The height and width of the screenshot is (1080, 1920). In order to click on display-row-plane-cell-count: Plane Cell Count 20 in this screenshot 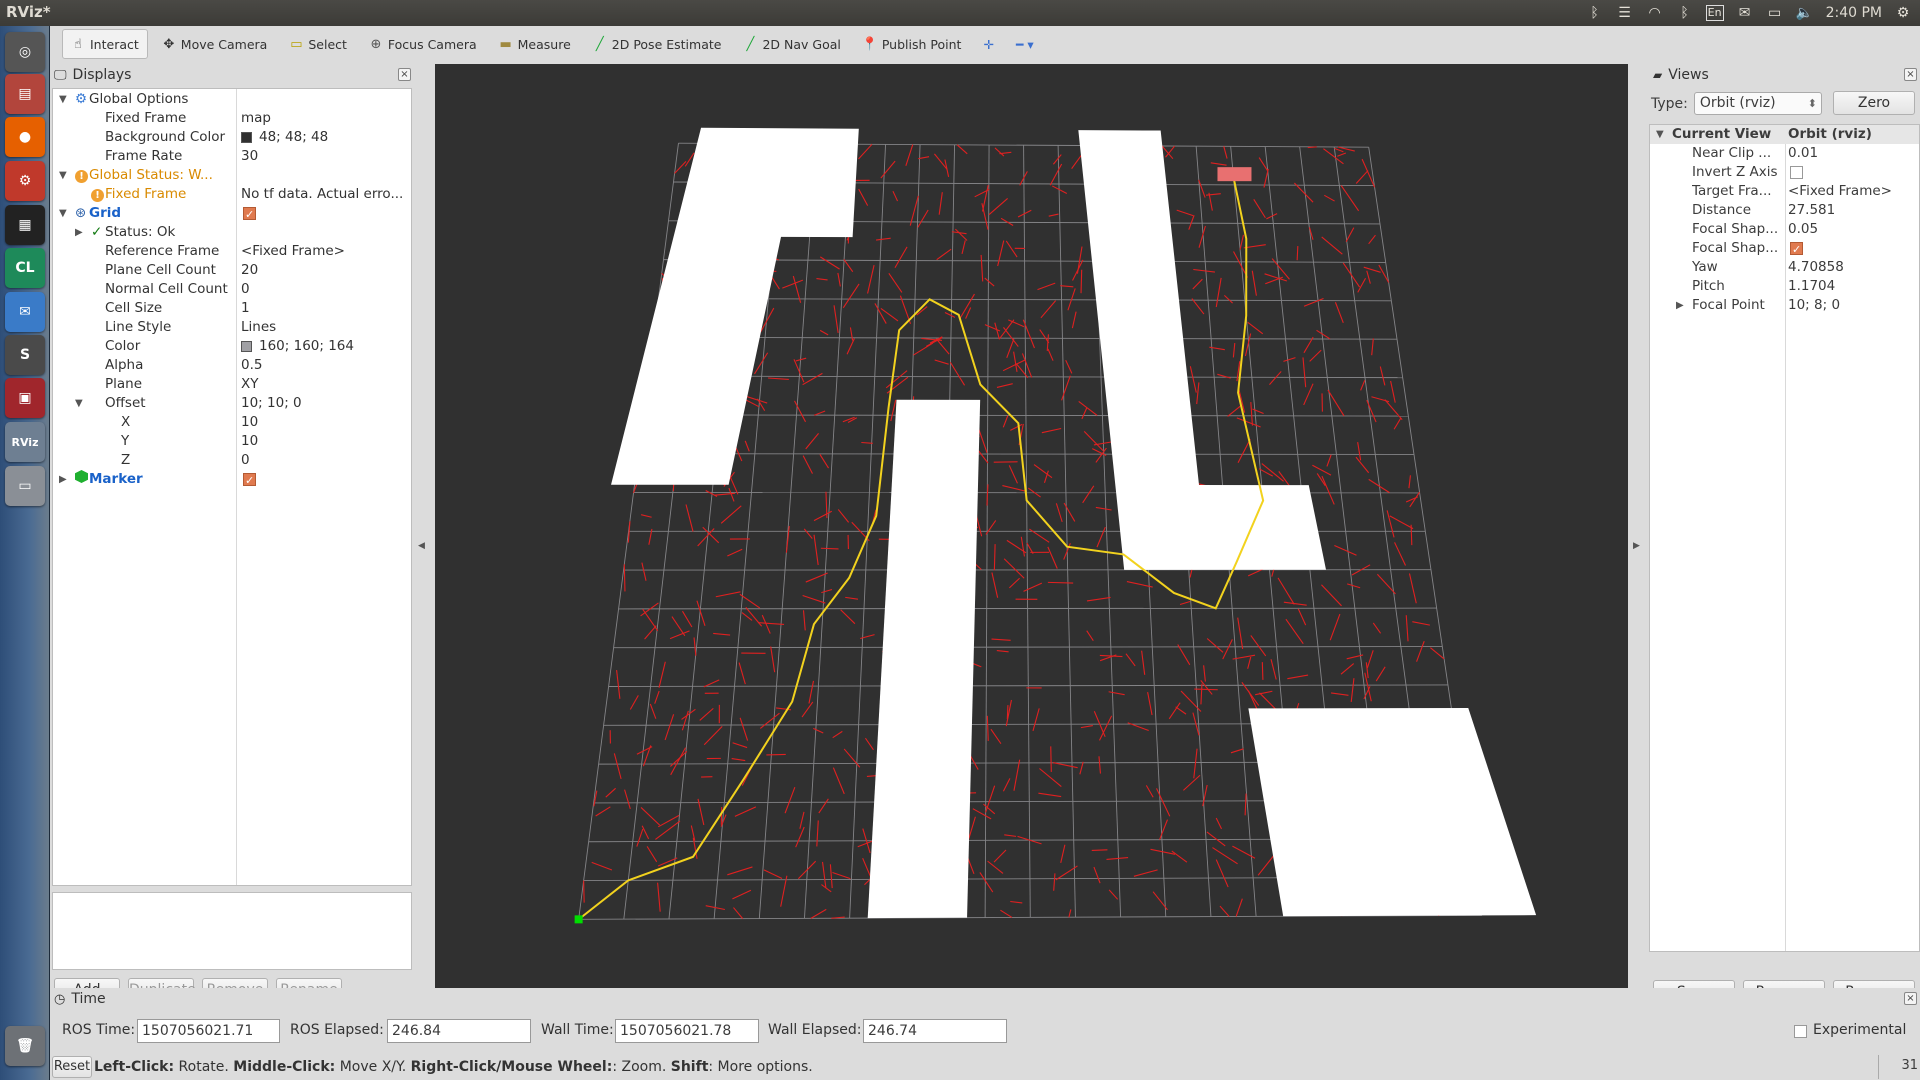, I will do `click(232, 270)`.